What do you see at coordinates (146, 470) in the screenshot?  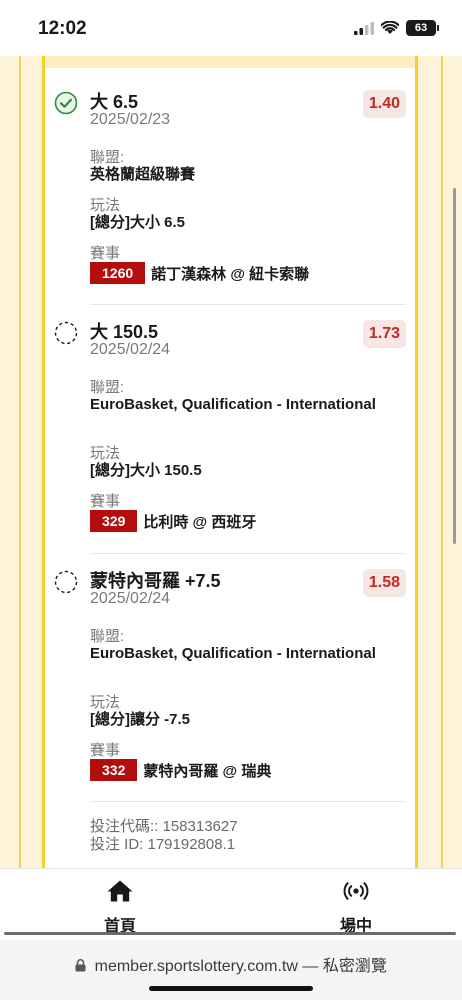 I see `play-value: [總分]大小 150.5` at bounding box center [146, 470].